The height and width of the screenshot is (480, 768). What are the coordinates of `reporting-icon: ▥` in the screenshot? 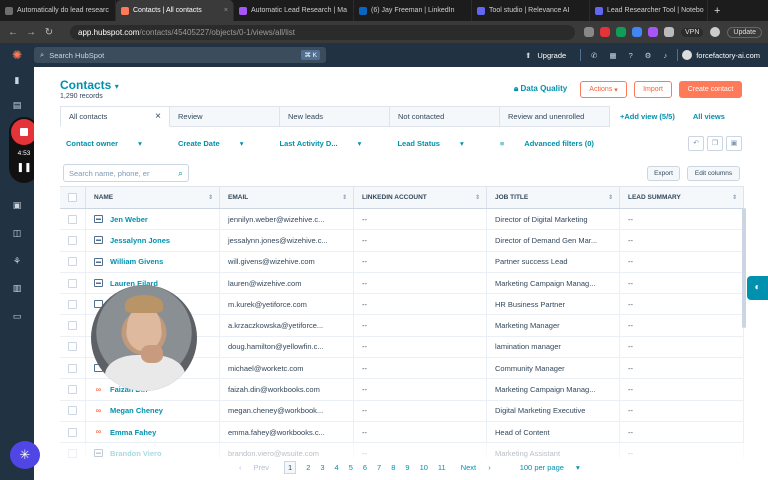 It's located at (17, 288).